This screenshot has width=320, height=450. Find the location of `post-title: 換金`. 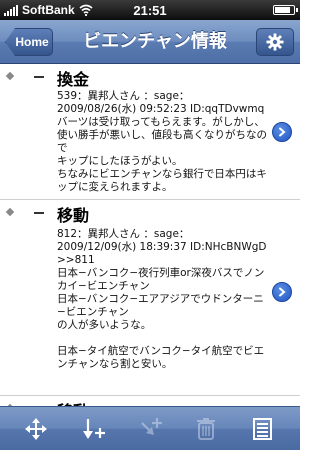

post-title: 換金 is located at coordinates (73, 79).